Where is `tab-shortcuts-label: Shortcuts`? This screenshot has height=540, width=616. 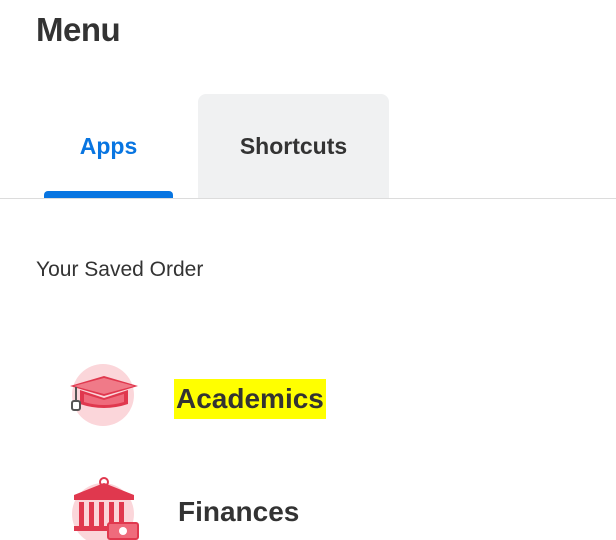 tab-shortcuts-label: Shortcuts is located at coordinates (293, 145).